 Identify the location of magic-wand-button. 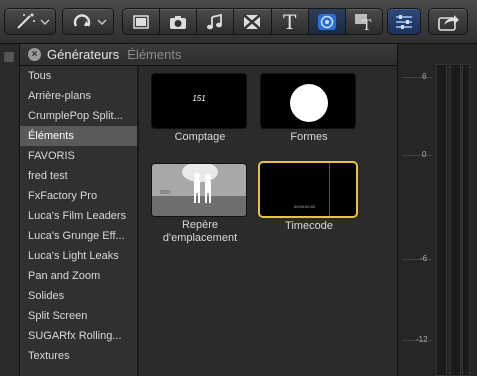
(30, 21).